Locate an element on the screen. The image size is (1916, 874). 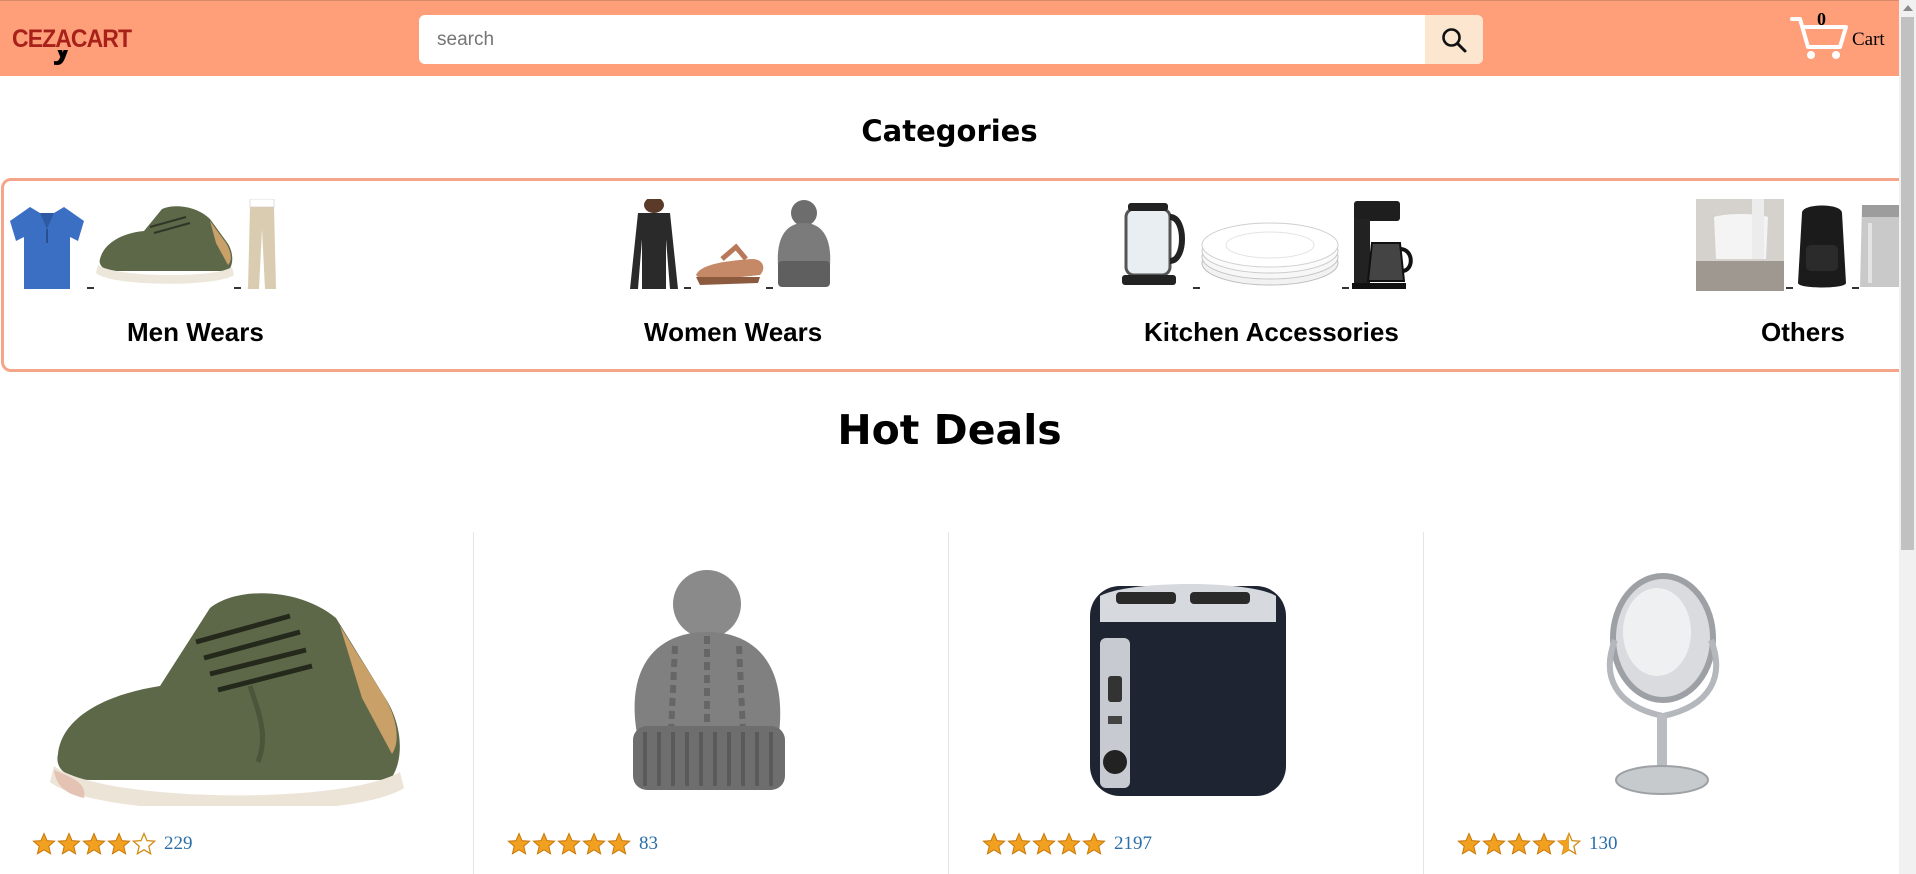
category-label: Kitchen Accessories is located at coordinates (1271, 332).